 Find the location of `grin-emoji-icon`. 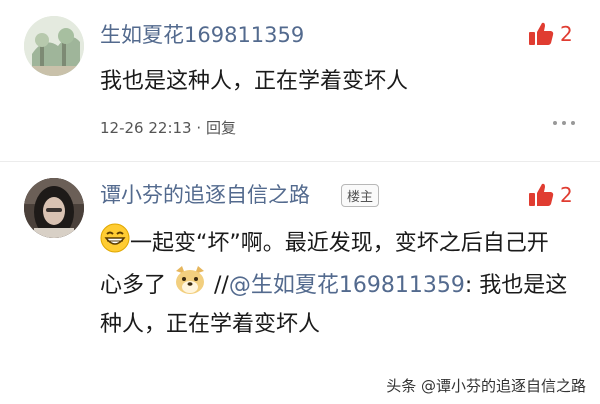

grin-emoji-icon is located at coordinates (115, 244).